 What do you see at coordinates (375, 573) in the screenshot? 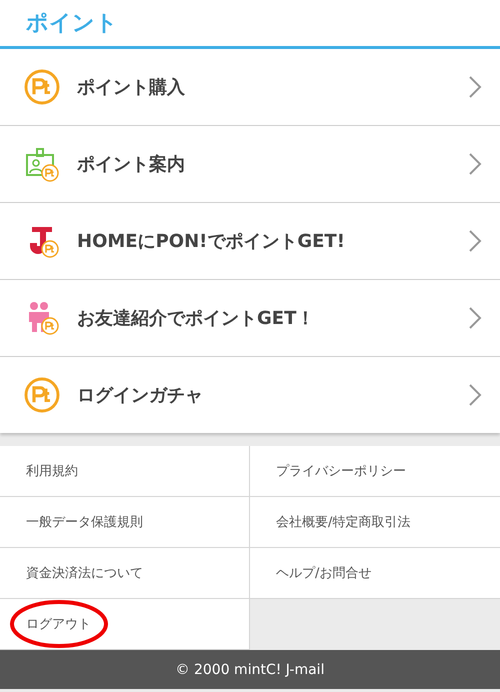
I see `footer-link: ヘルプ/お問合せ` at bounding box center [375, 573].